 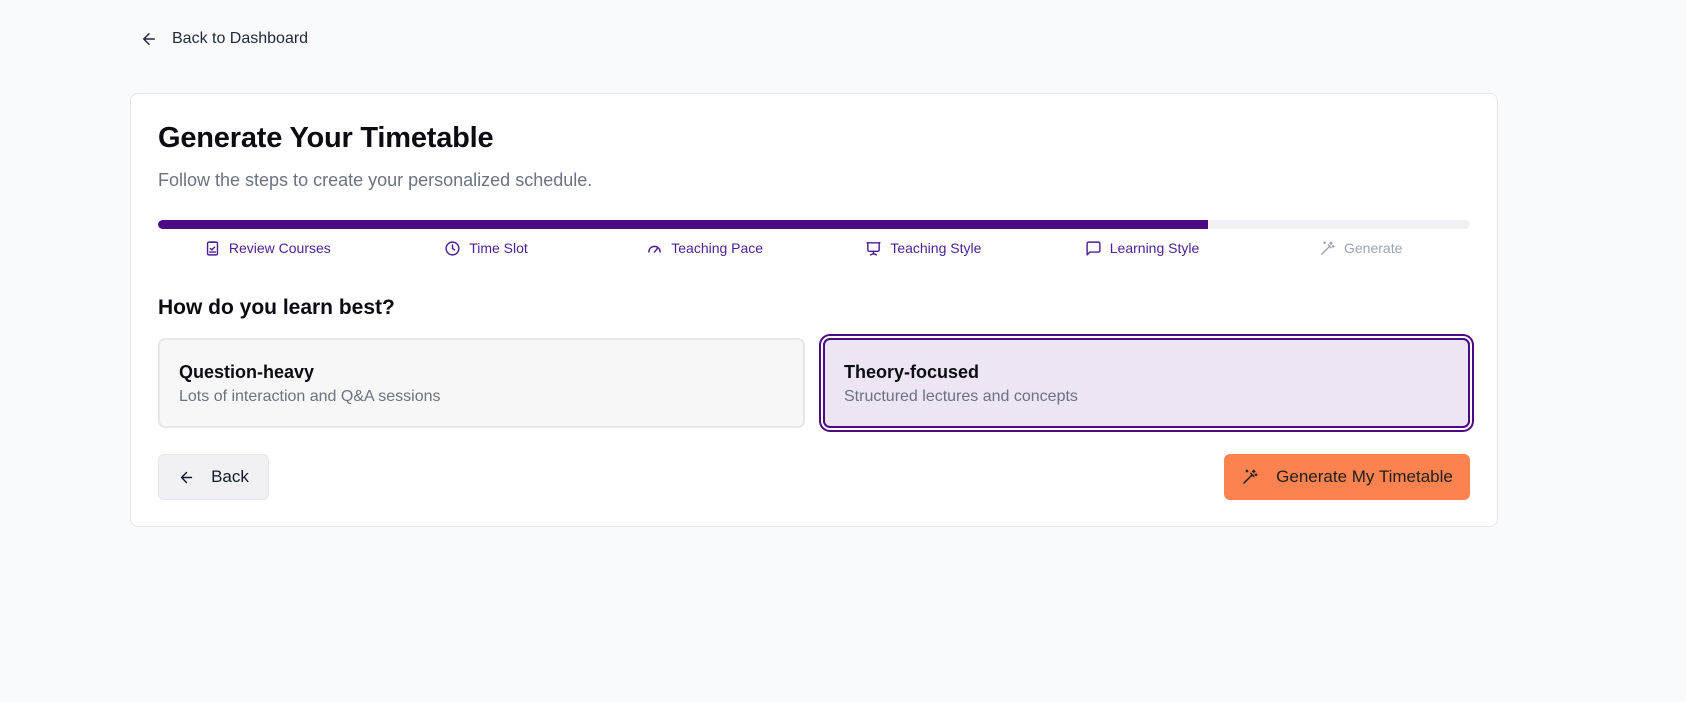 I want to click on back-button: Back, so click(x=213, y=477).